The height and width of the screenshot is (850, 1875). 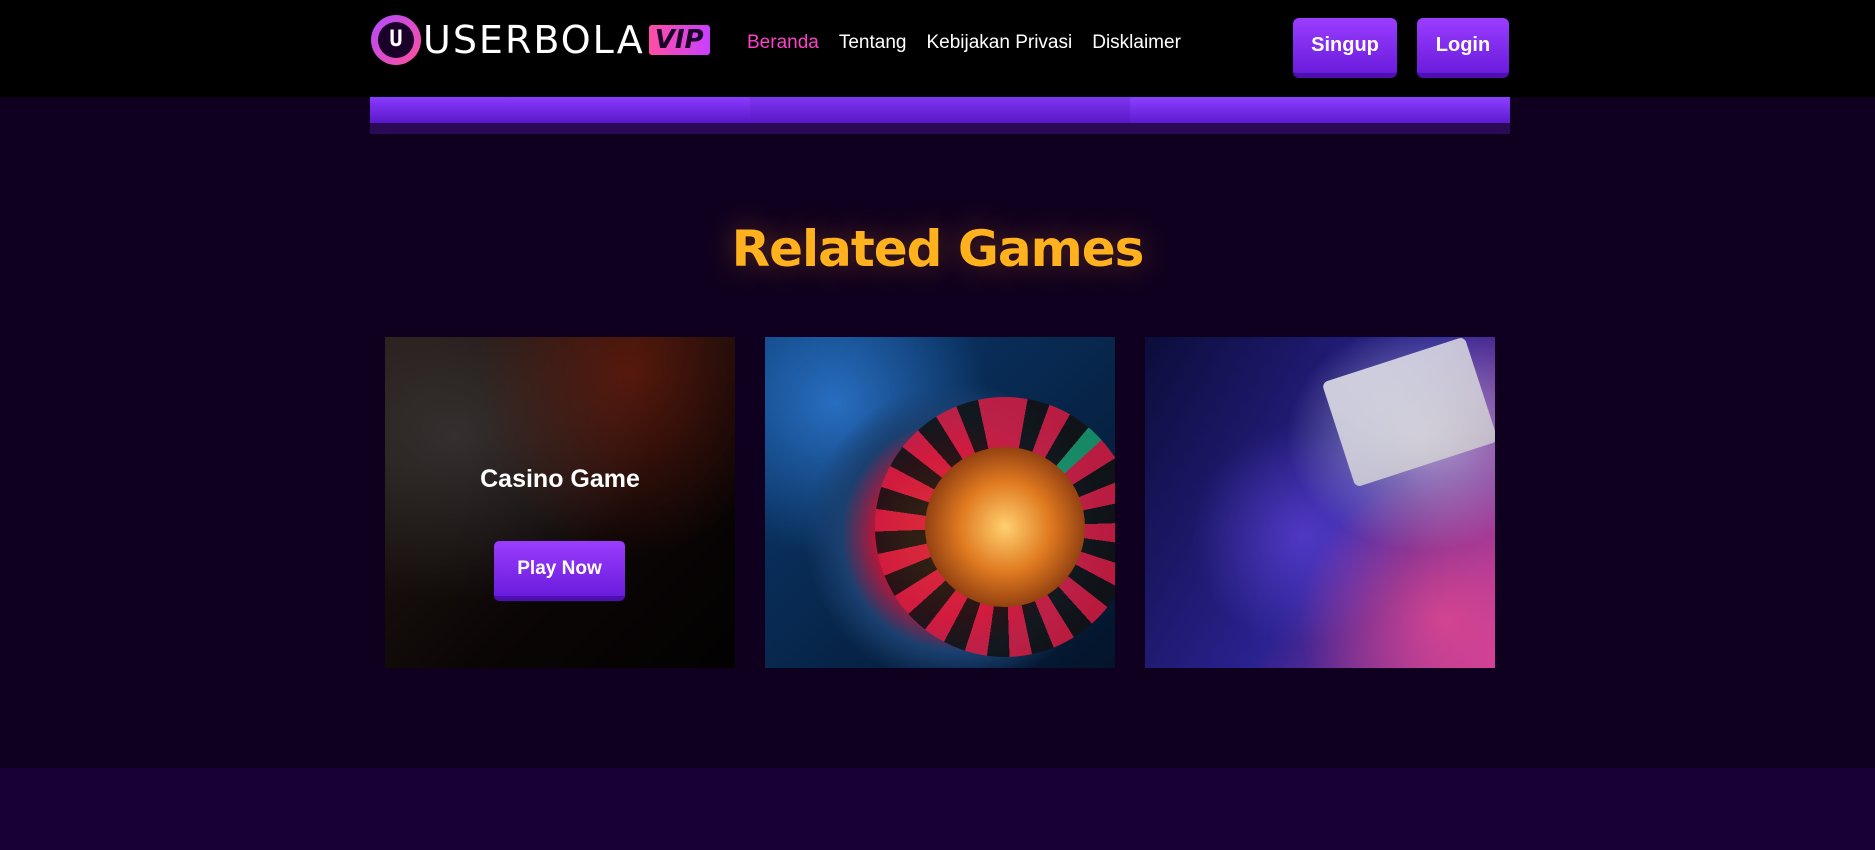 I want to click on logo: U USERBOLA VIP, so click(x=540, y=39).